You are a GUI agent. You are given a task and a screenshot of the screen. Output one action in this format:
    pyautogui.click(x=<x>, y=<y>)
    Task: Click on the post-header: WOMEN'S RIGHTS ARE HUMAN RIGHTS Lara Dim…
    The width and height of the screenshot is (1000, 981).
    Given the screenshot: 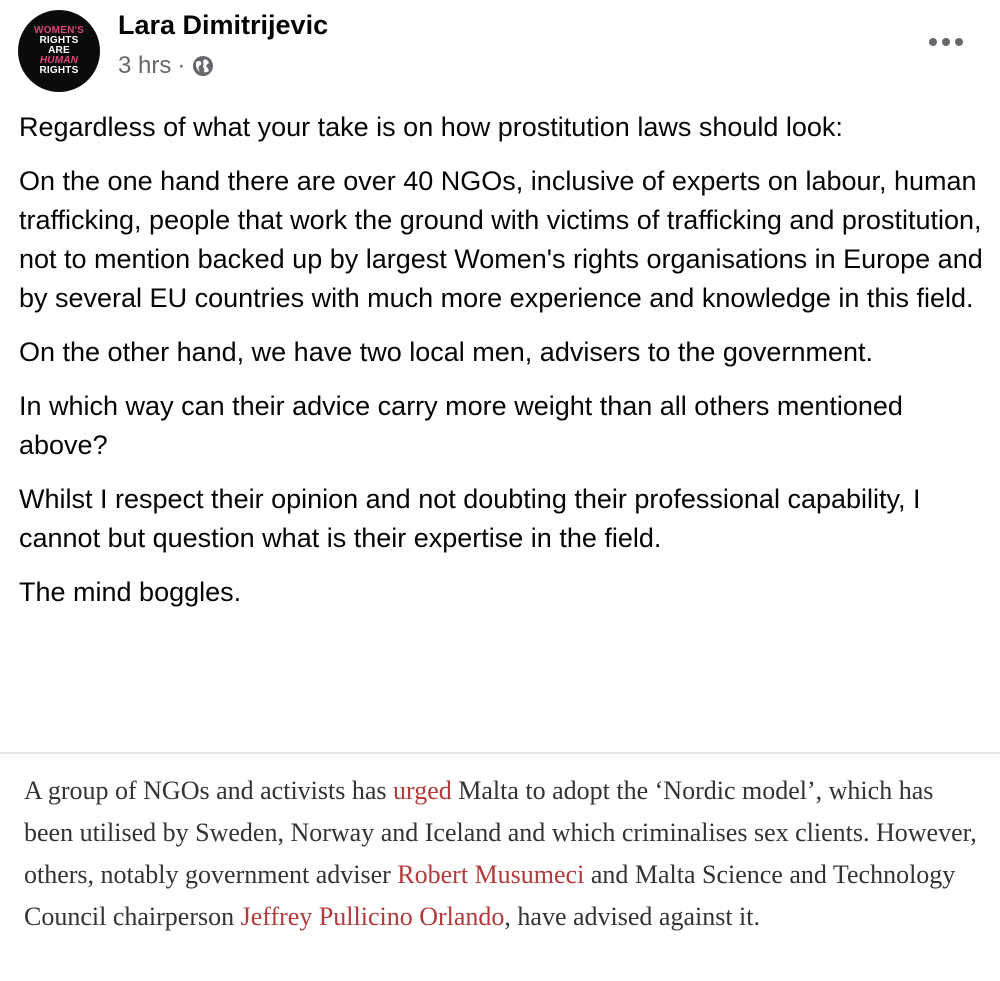 What is the action you would take?
    pyautogui.click(x=500, y=50)
    